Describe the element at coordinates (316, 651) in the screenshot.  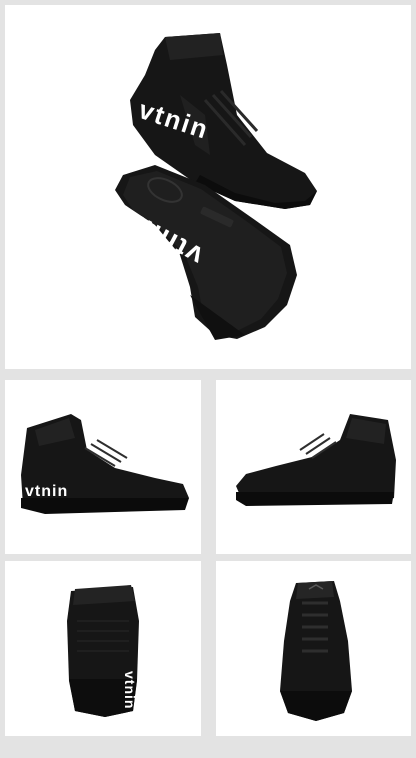
I see `toe-shoe-illustration` at that location.